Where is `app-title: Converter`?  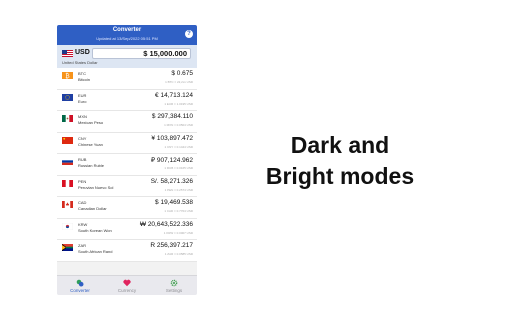 app-title: Converter is located at coordinates (127, 30).